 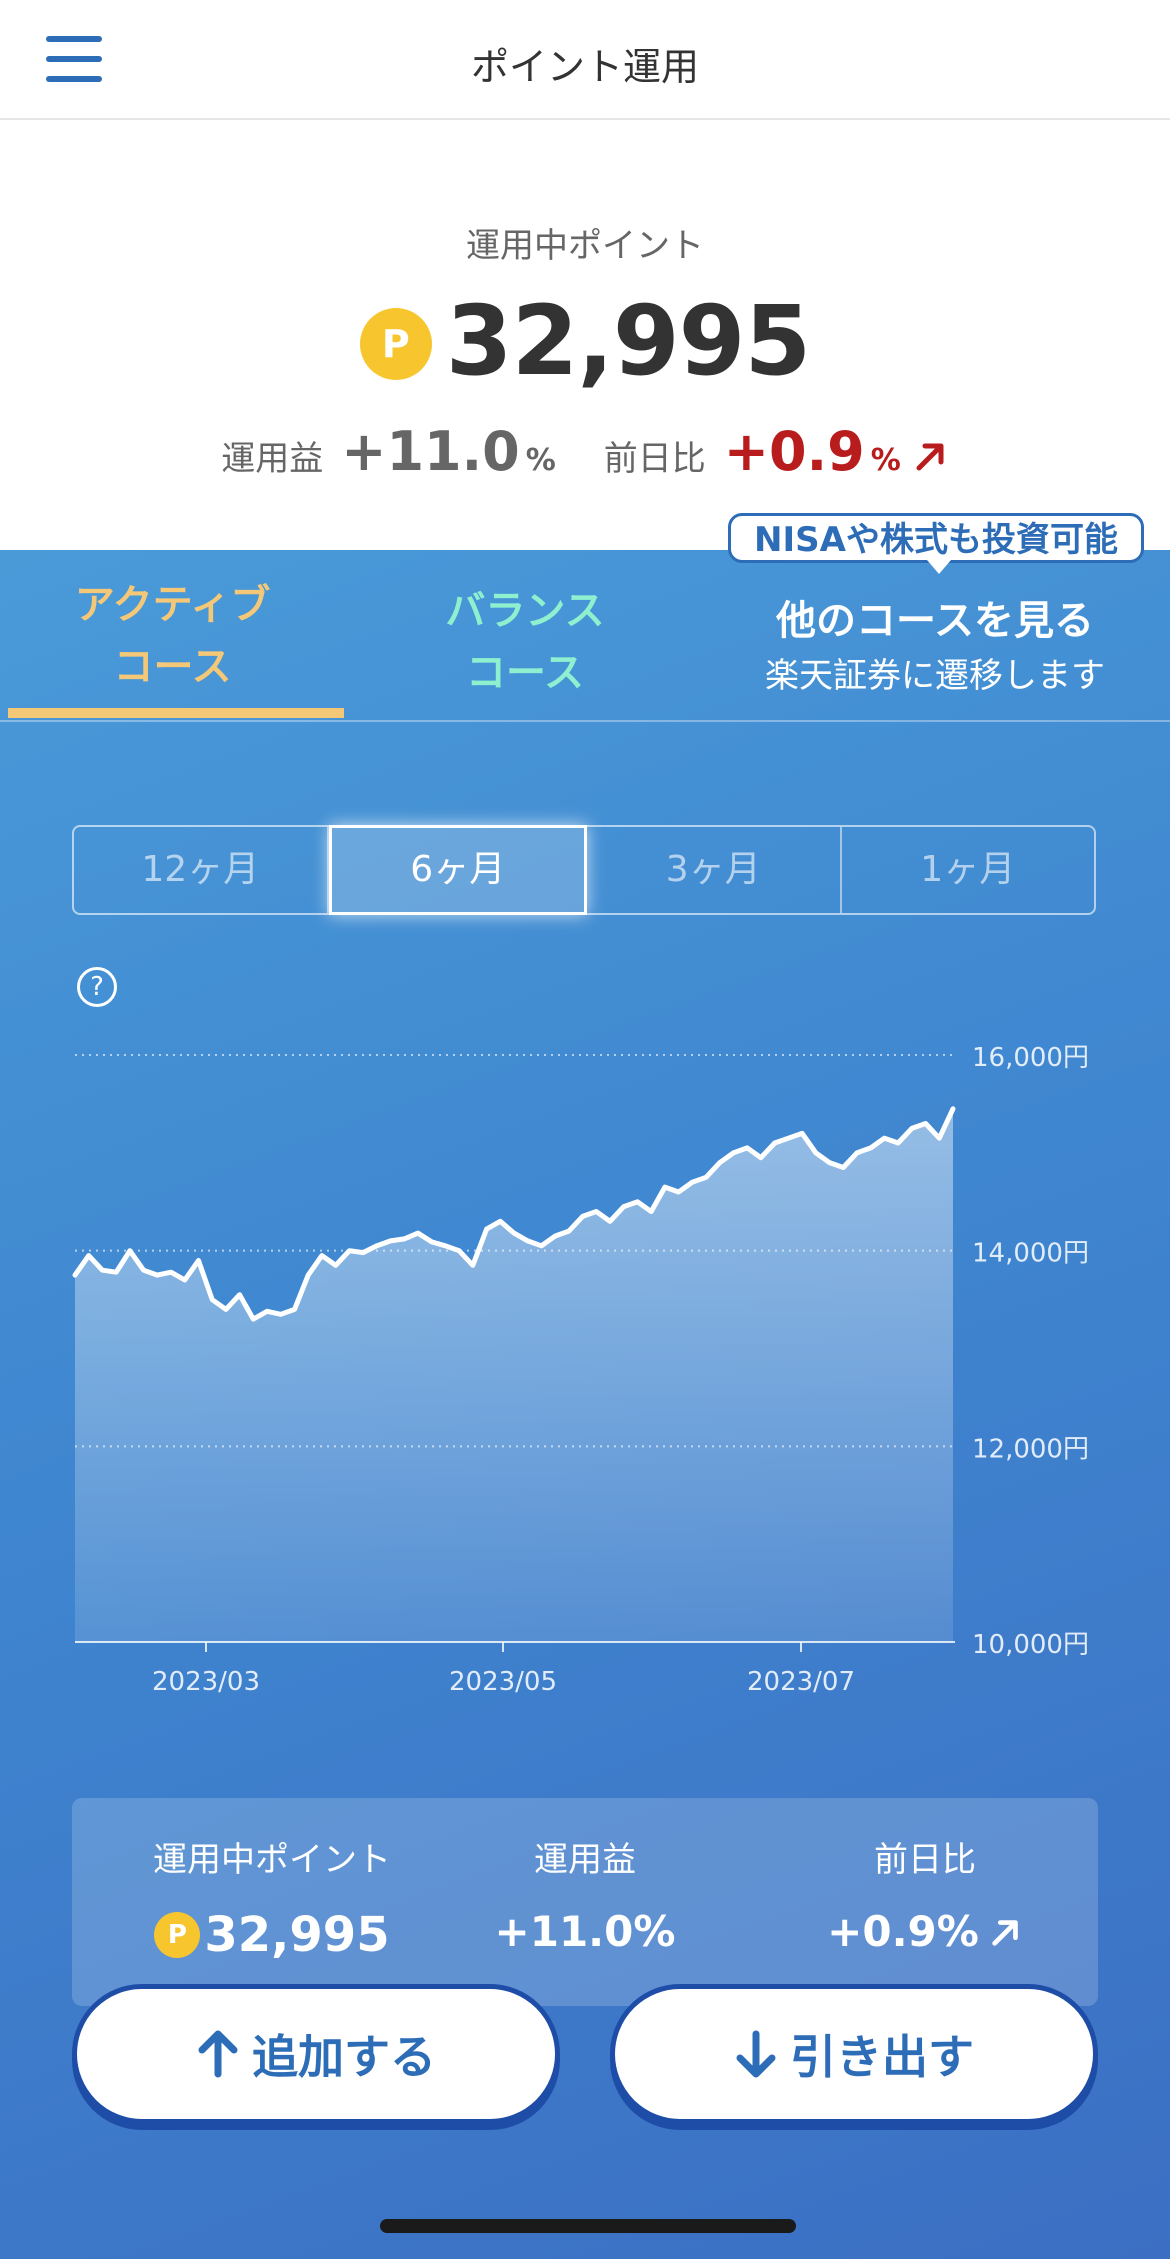 What do you see at coordinates (1030, 1254) in the screenshot?
I see `y-tick-label: 14,000円` at bounding box center [1030, 1254].